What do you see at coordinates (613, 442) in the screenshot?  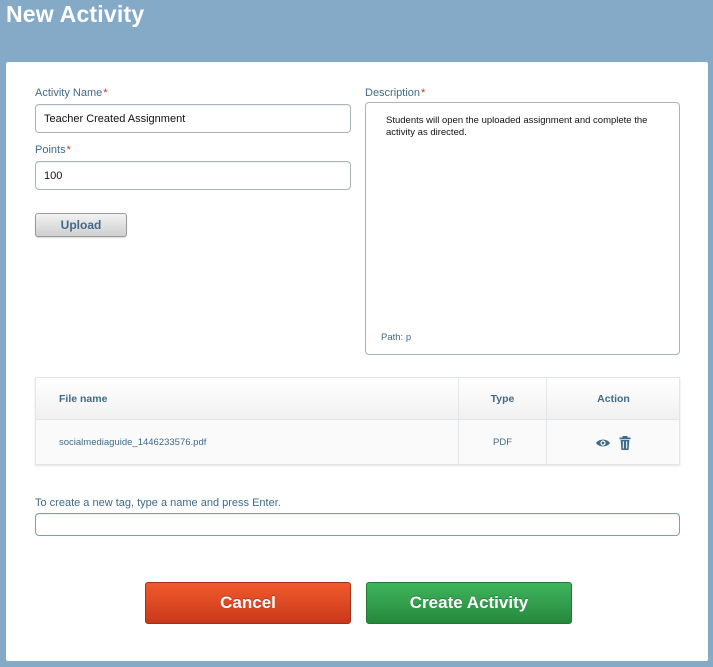 I see `file-actions` at bounding box center [613, 442].